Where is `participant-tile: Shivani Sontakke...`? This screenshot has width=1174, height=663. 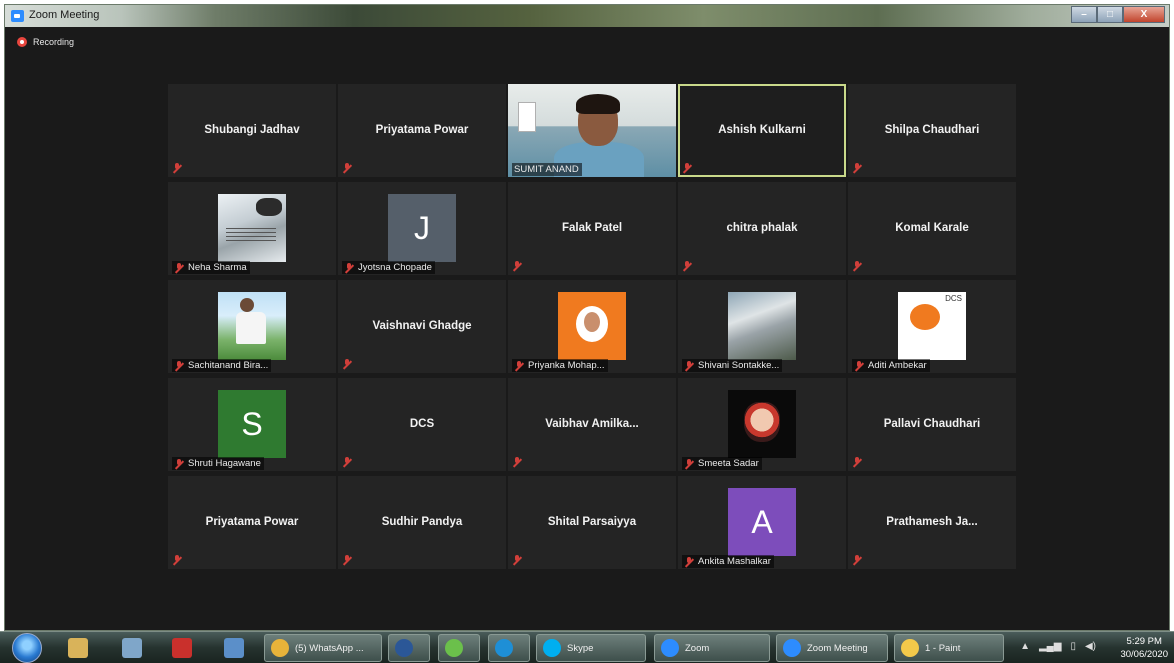 participant-tile: Shivani Sontakke... is located at coordinates (762, 326).